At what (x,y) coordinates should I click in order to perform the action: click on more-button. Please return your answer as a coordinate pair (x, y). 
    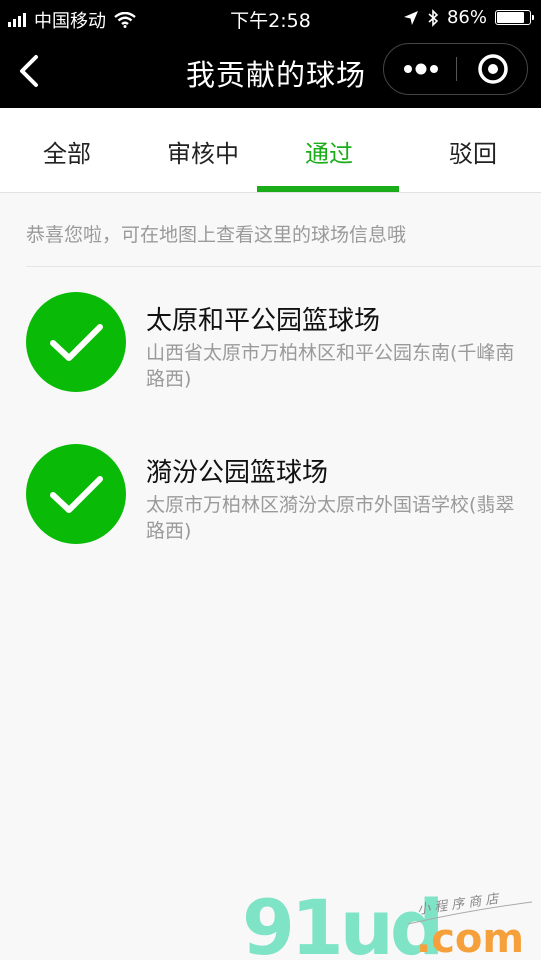
    Looking at the image, I should click on (420, 69).